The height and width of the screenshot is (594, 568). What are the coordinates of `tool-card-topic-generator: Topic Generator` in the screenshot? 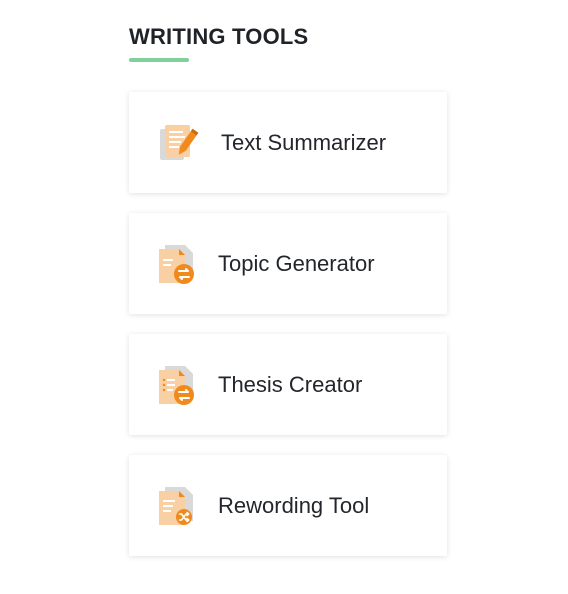 It's located at (288, 263).